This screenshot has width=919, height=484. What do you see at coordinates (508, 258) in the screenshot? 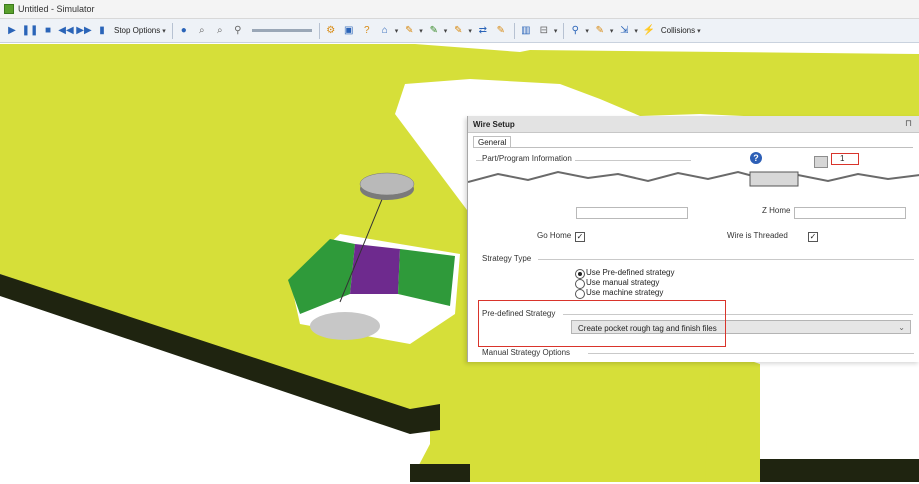
I see `strategy-type-label: Strategy Type` at bounding box center [508, 258].